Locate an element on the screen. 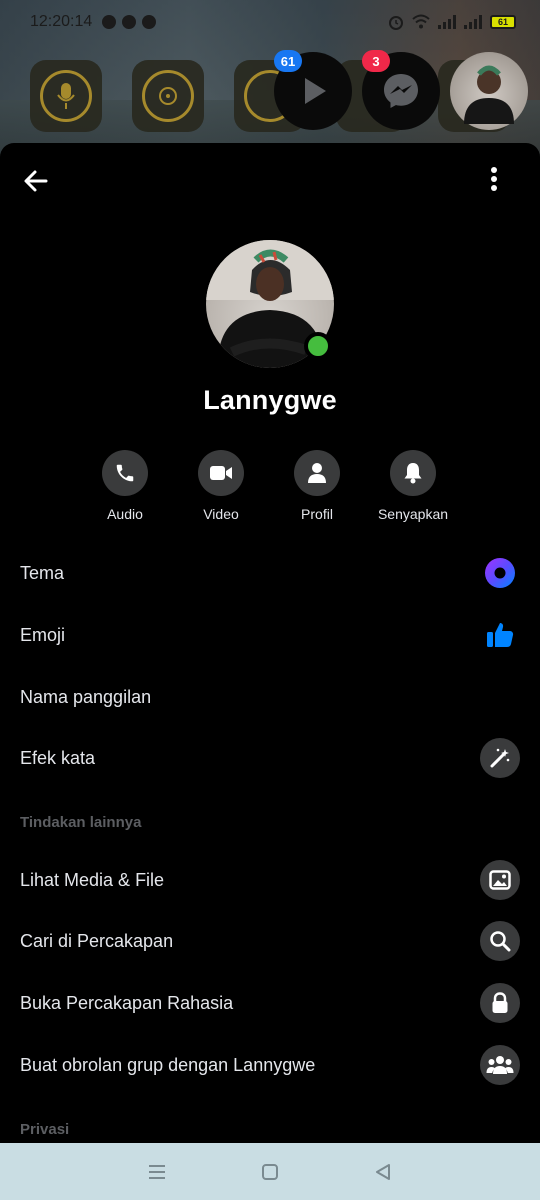 The width and height of the screenshot is (540, 1200). search-conversation-label: Cari di Percakapan is located at coordinates (97, 940).